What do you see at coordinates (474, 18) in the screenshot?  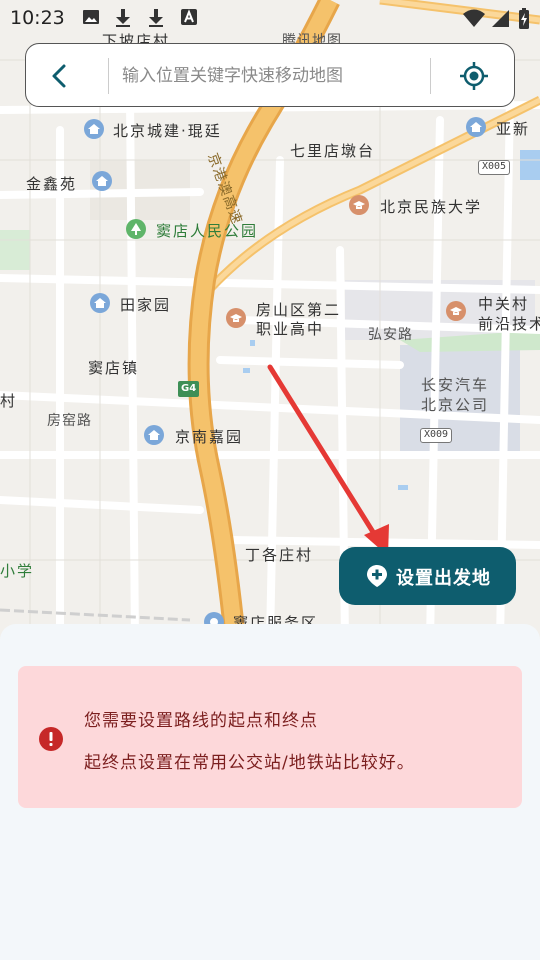 I see `wifi-icon` at bounding box center [474, 18].